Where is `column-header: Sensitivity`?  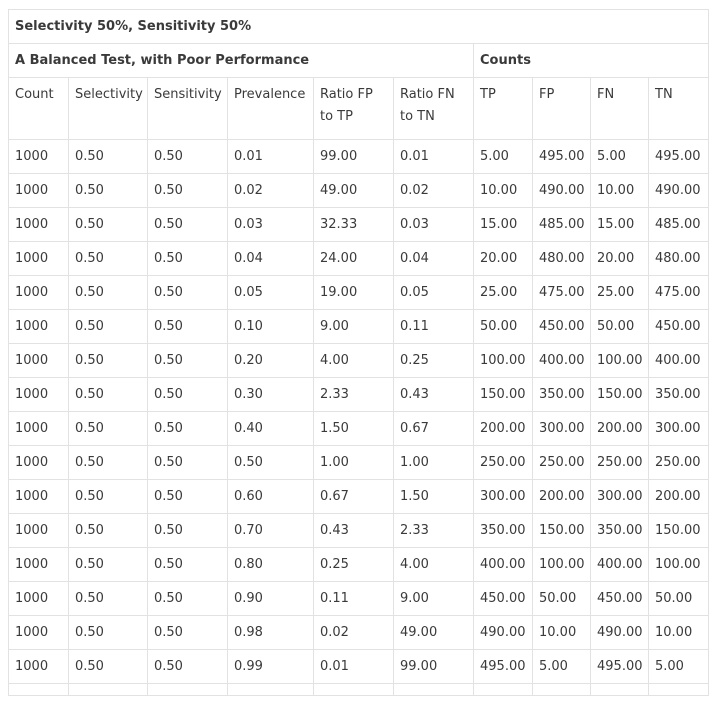
column-header: Sensitivity is located at coordinates (187, 108).